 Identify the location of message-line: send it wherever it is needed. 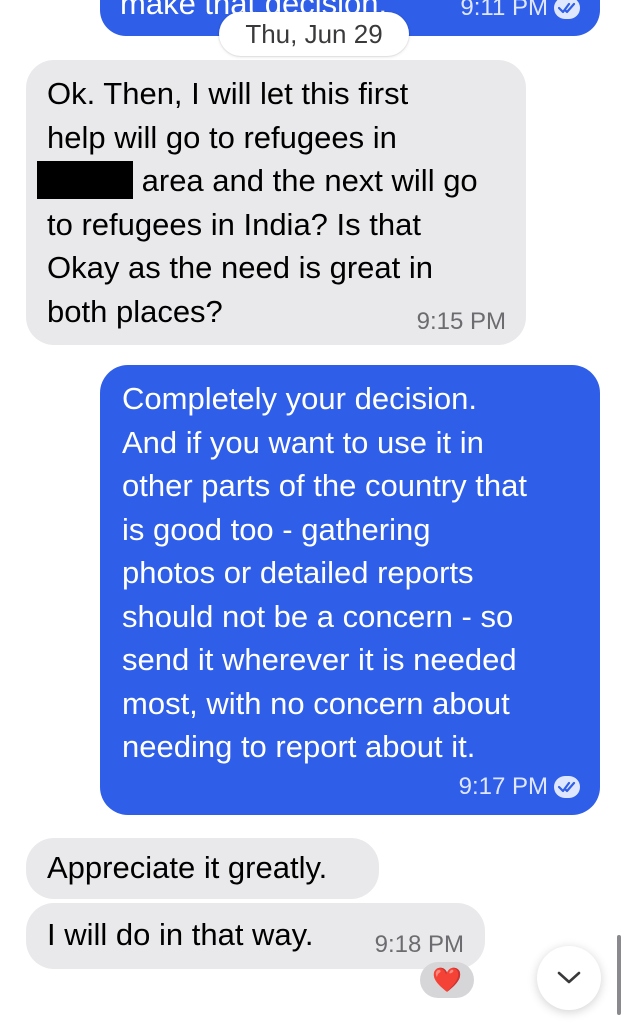
(319, 659).